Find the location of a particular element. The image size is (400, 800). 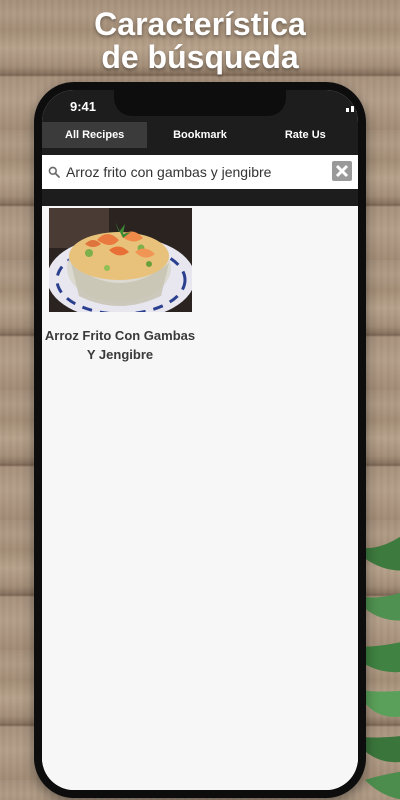

tab-bookmark: Bookmark is located at coordinates (199, 135).